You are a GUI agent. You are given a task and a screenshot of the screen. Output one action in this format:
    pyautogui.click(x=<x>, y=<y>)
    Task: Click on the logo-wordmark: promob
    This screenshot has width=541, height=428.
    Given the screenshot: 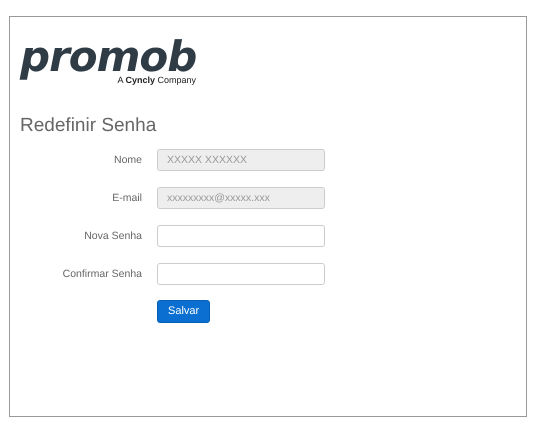 What is the action you would take?
    pyautogui.click(x=108, y=57)
    